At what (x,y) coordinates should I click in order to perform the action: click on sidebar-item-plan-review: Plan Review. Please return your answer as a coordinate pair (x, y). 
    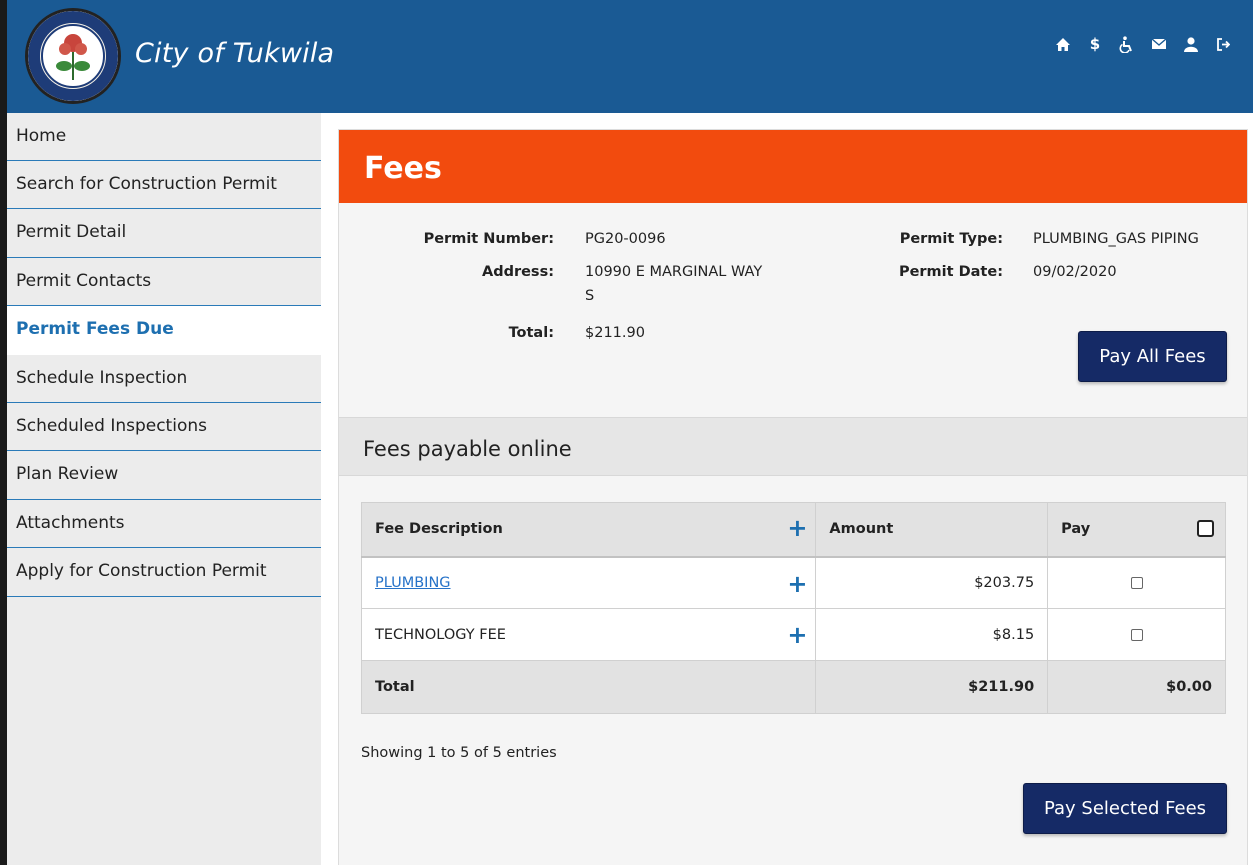
    Looking at the image, I should click on (164, 475).